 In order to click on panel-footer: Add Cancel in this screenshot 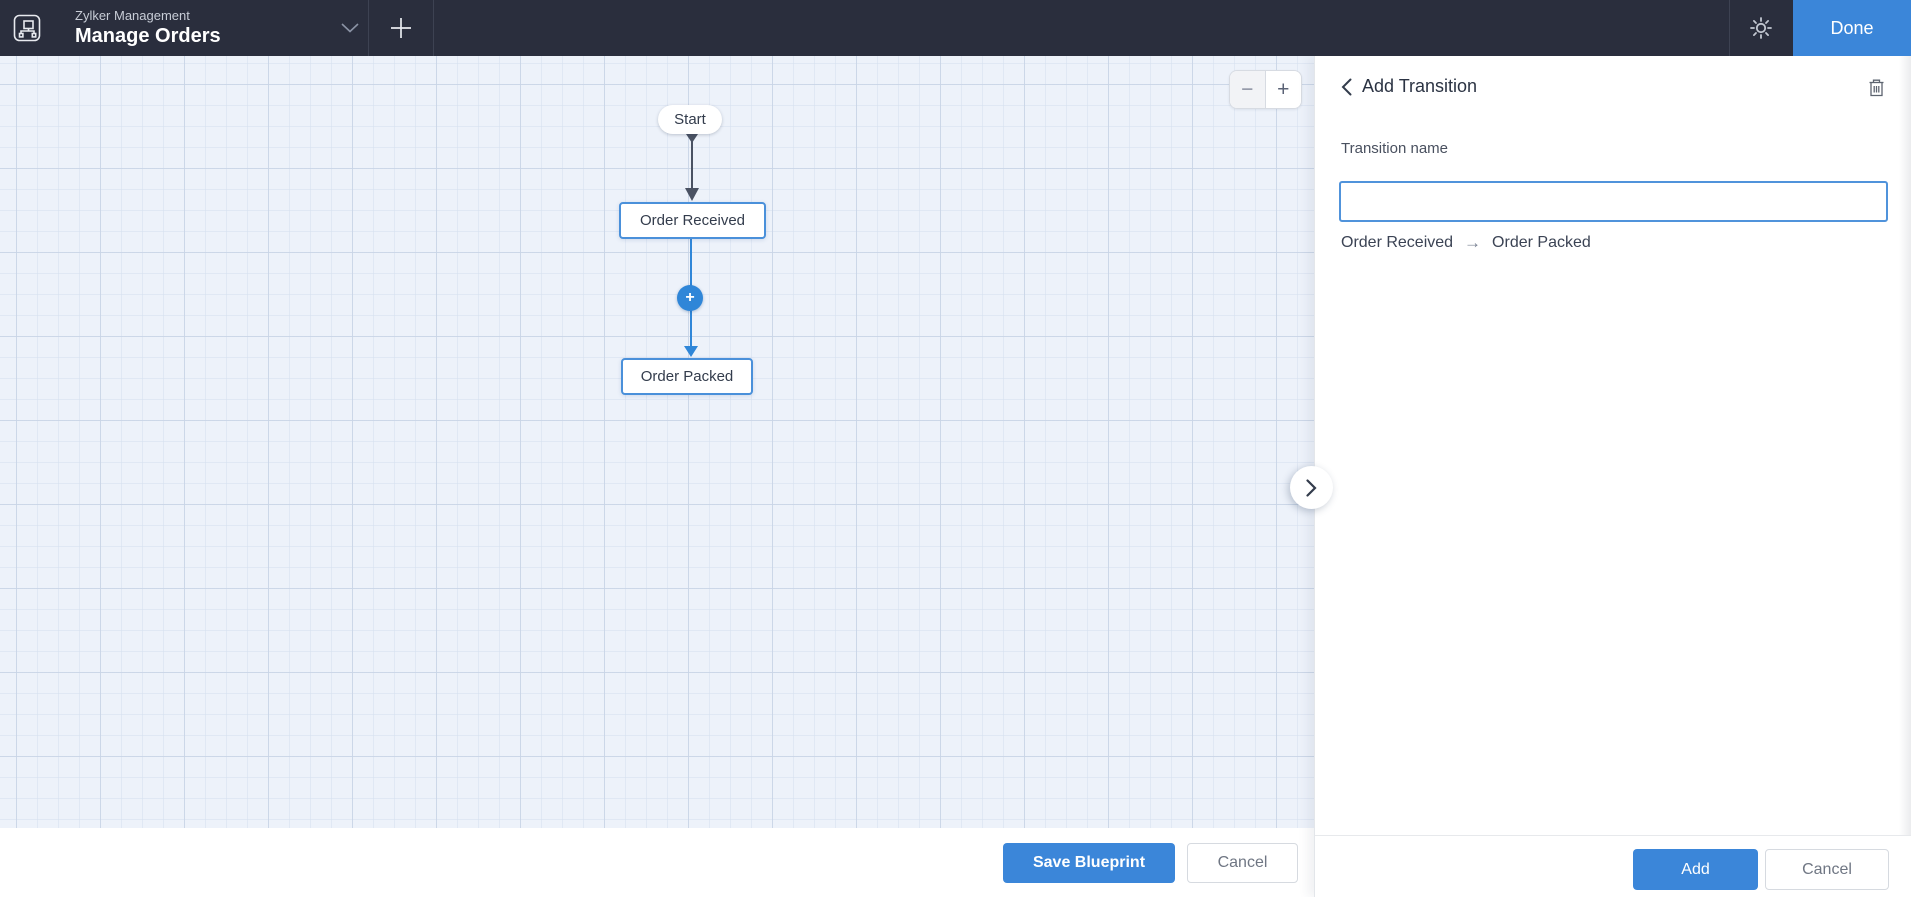, I will do `click(1613, 866)`.